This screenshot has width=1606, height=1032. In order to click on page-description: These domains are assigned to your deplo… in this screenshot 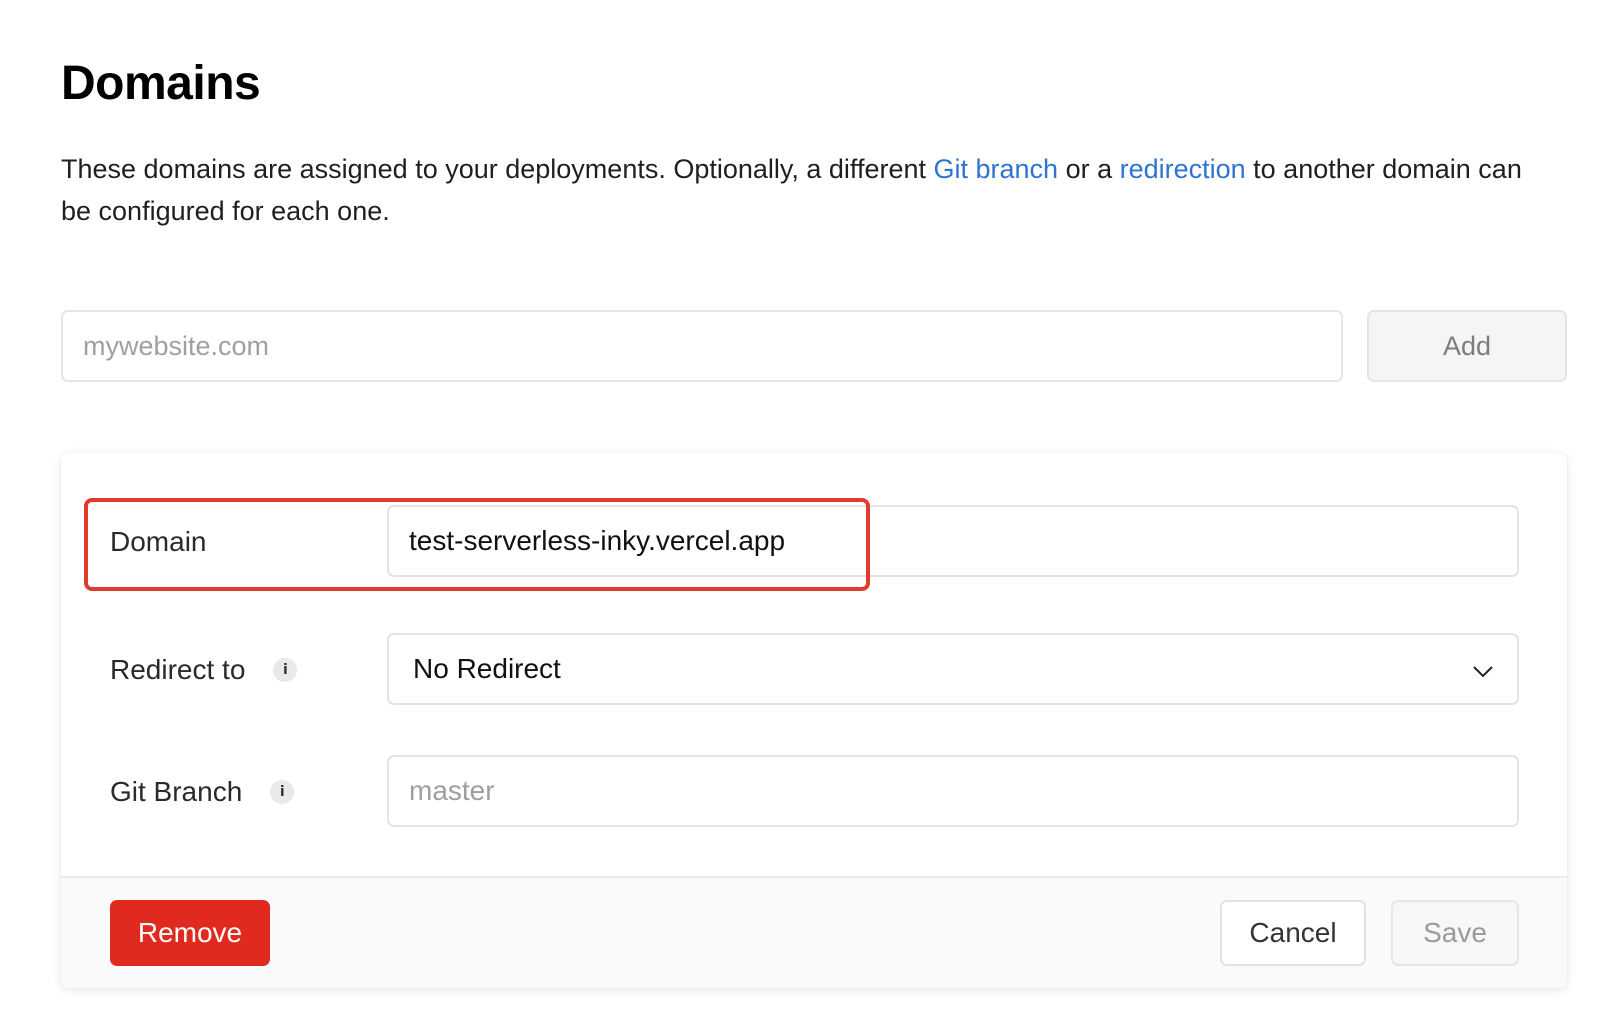, I will do `click(796, 190)`.